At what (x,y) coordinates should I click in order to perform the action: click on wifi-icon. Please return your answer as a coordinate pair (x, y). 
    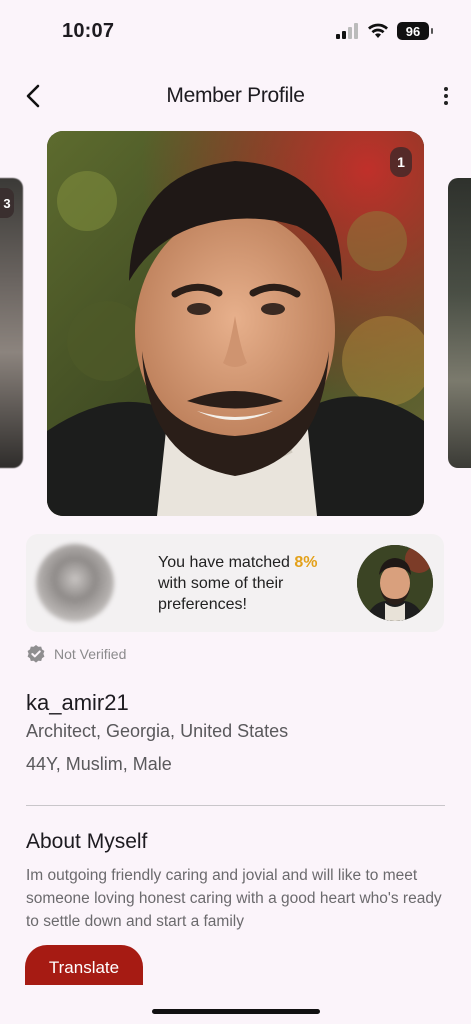
    Looking at the image, I should click on (378, 30).